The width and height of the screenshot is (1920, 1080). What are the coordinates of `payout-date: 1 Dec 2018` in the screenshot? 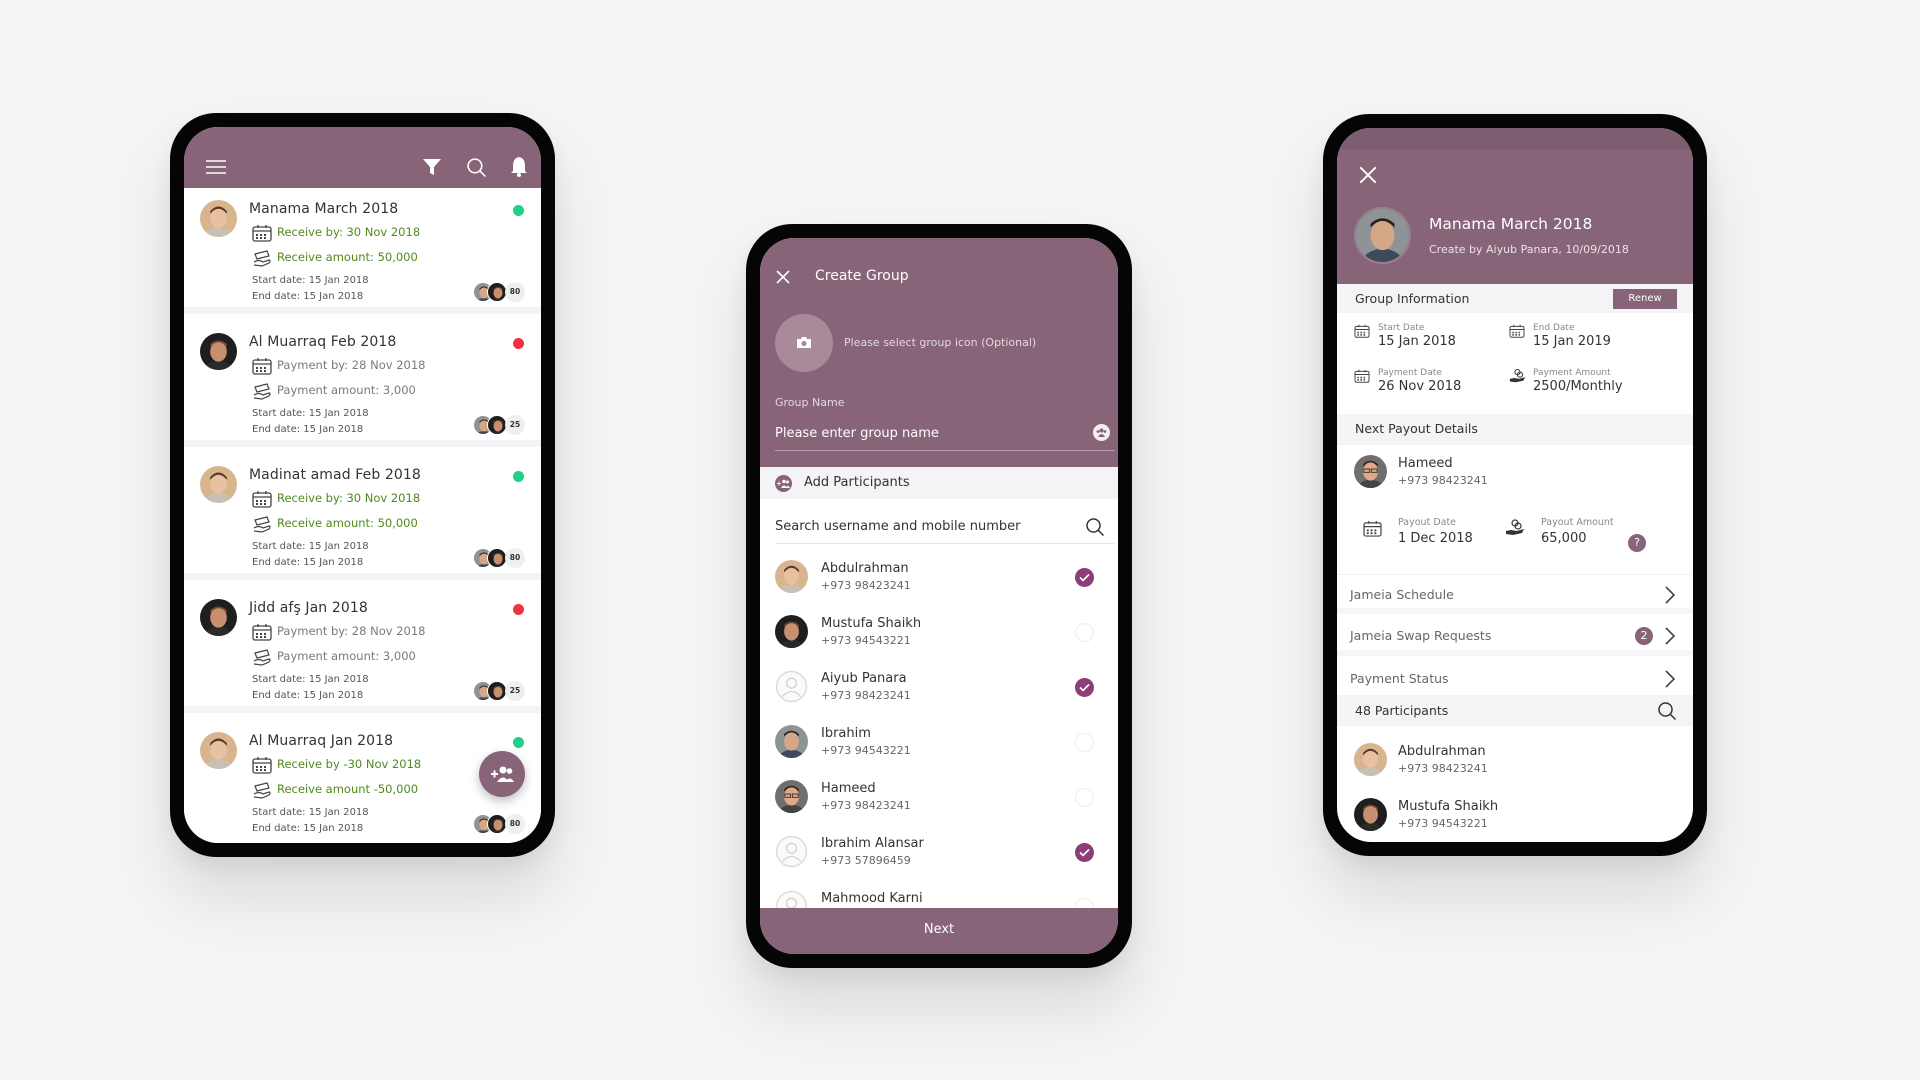 It's located at (1435, 538).